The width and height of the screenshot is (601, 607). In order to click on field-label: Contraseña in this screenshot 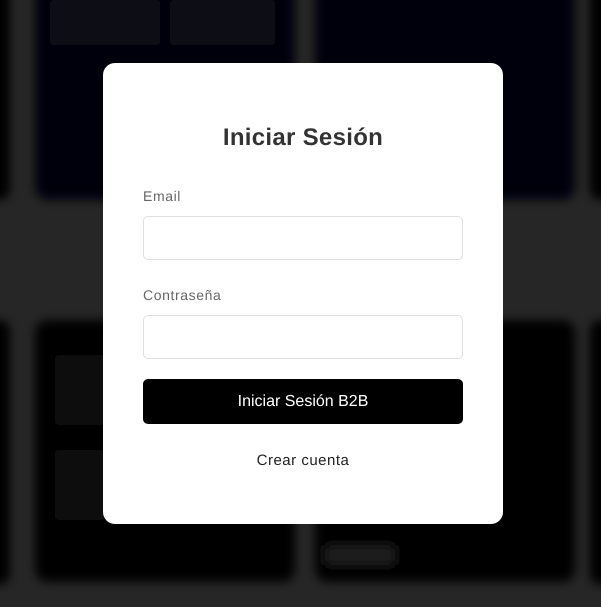, I will do `click(182, 295)`.